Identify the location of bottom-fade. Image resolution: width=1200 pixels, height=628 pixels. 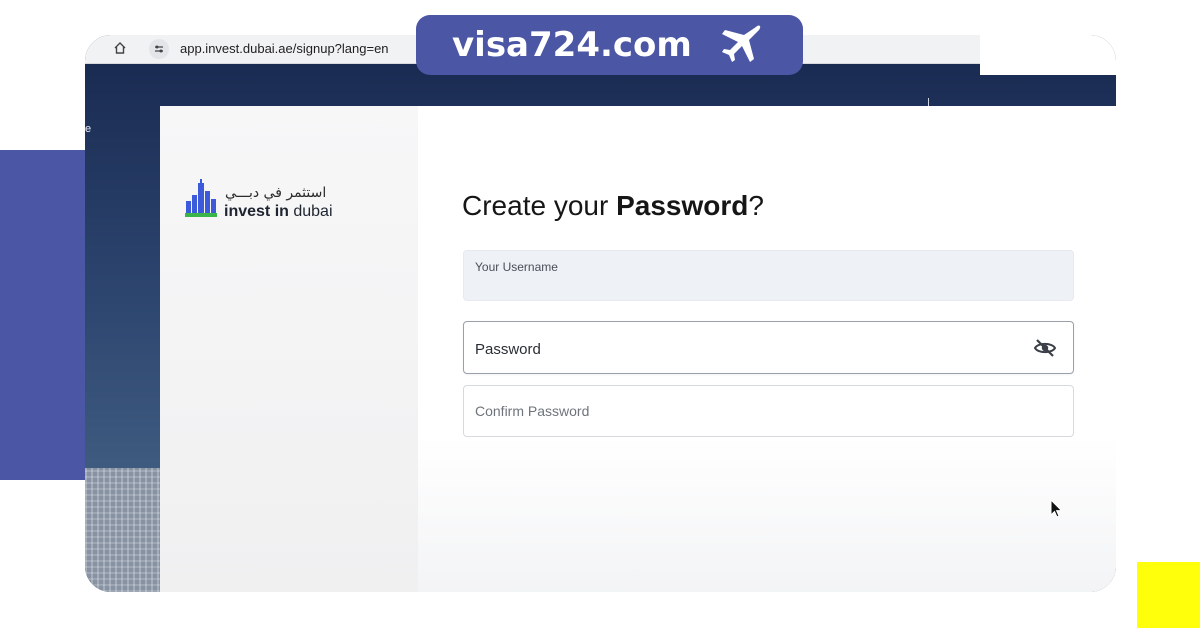
(767, 514).